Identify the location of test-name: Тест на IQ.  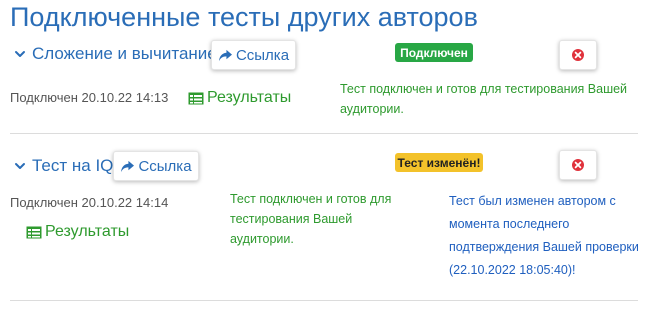
(73, 165).